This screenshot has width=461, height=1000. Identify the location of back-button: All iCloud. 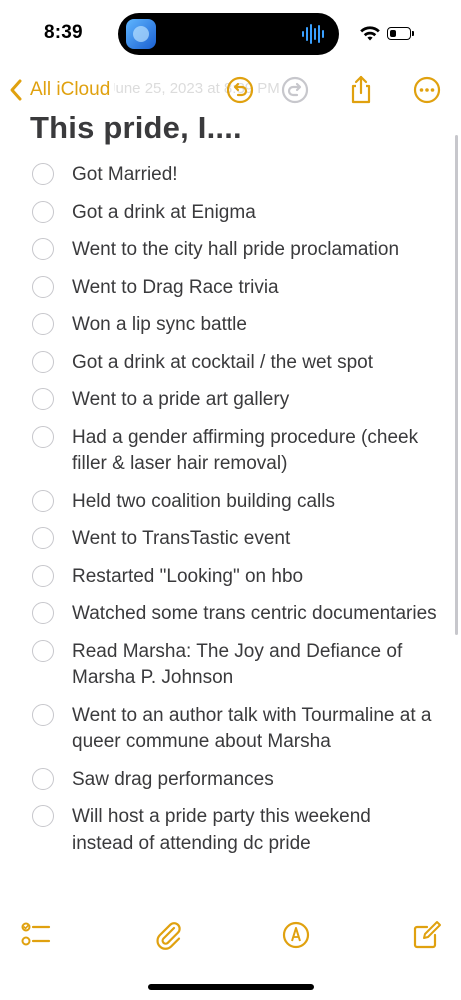
(61, 90).